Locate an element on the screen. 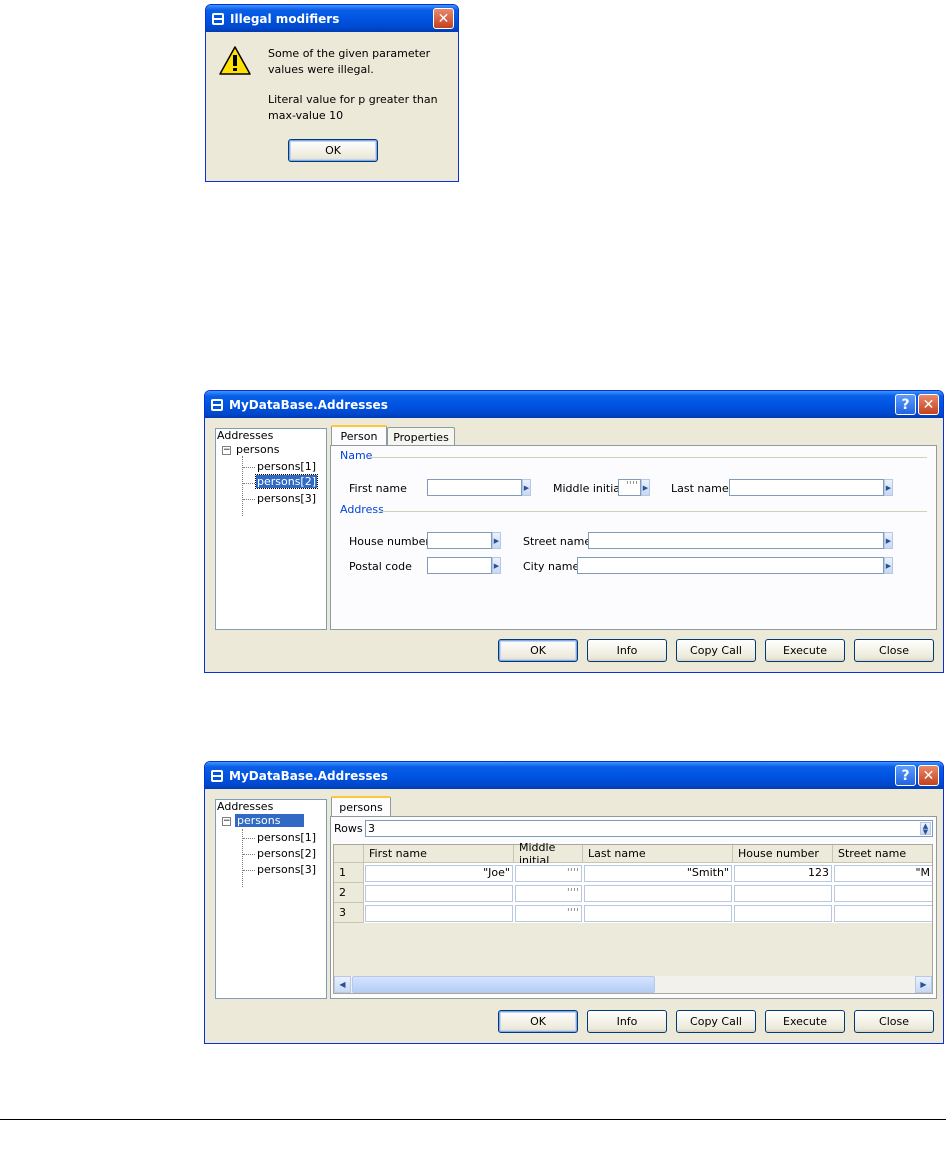 This screenshot has height=1149, width=946. middle-initial-value: '''' is located at coordinates (631, 485).